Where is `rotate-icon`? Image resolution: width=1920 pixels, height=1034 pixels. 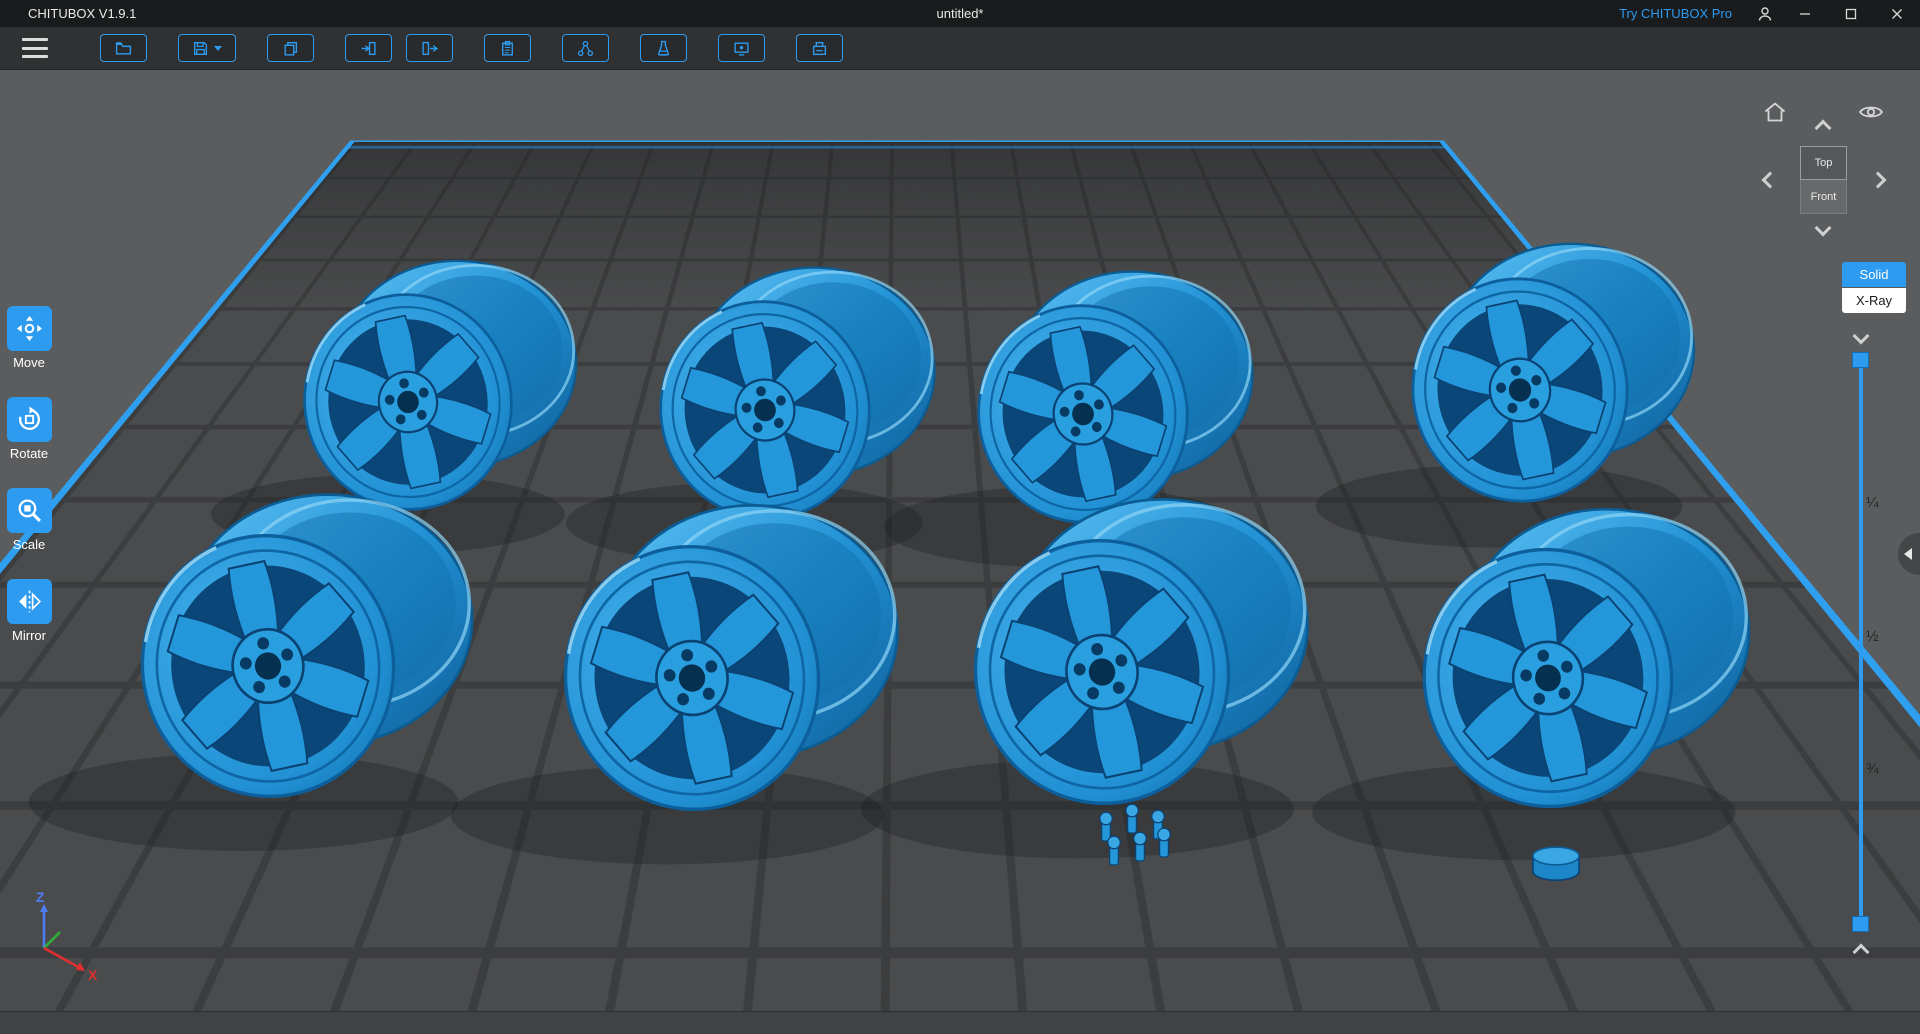
rotate-icon is located at coordinates (29, 418).